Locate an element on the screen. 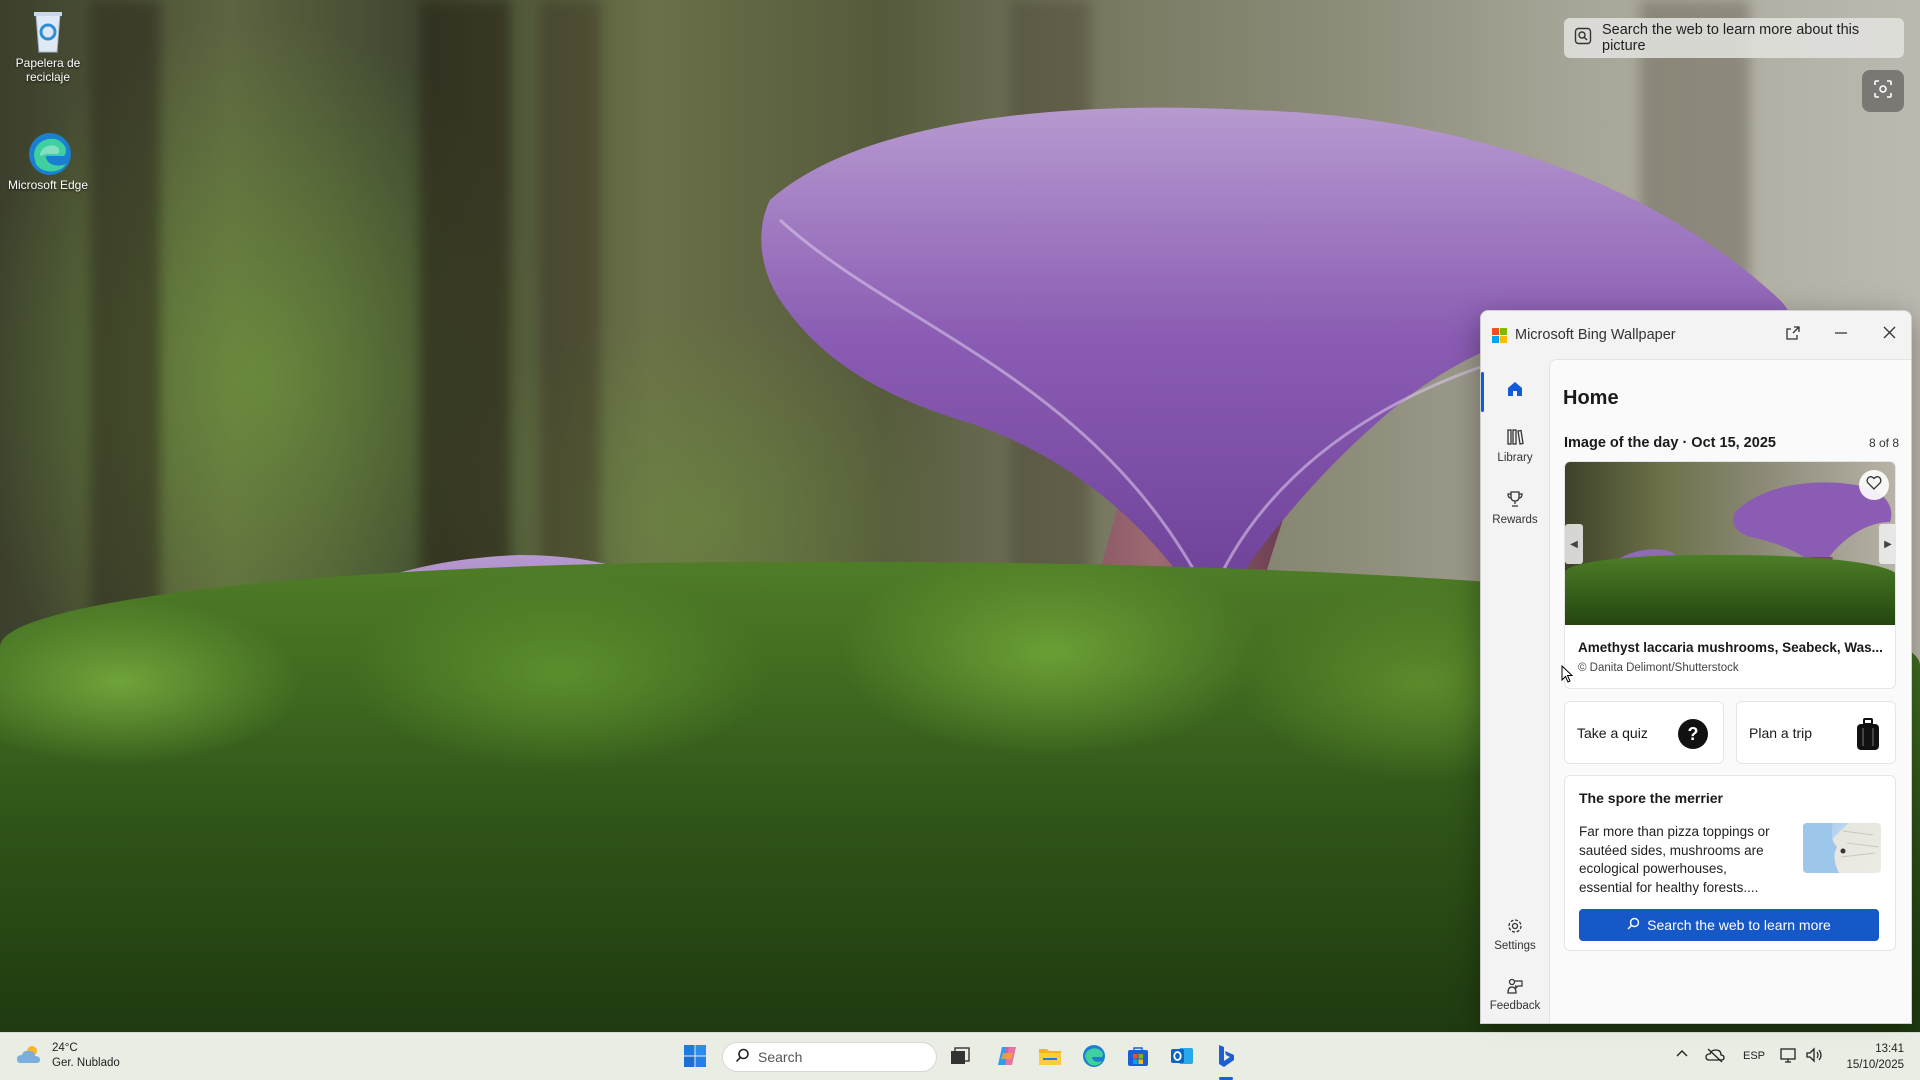 The width and height of the screenshot is (1920, 1080). share-button is located at coordinates (1793, 335).